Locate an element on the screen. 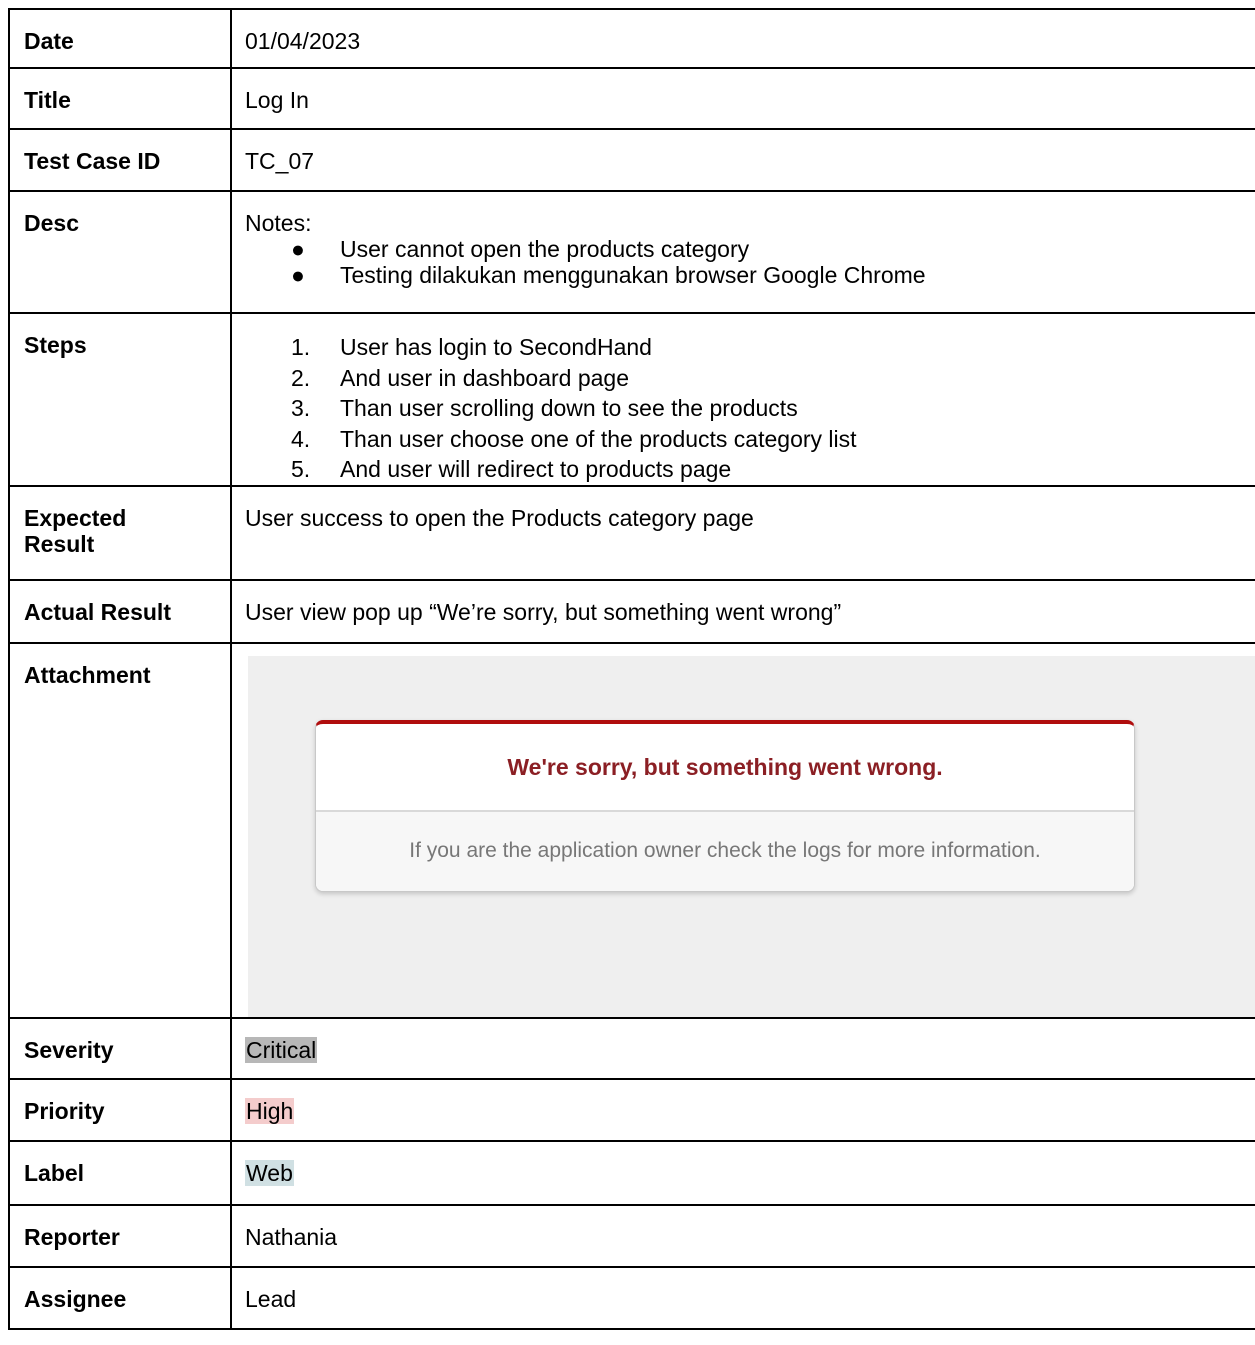 The height and width of the screenshot is (1345, 1255). label-steps: Steps is located at coordinates (120, 399).